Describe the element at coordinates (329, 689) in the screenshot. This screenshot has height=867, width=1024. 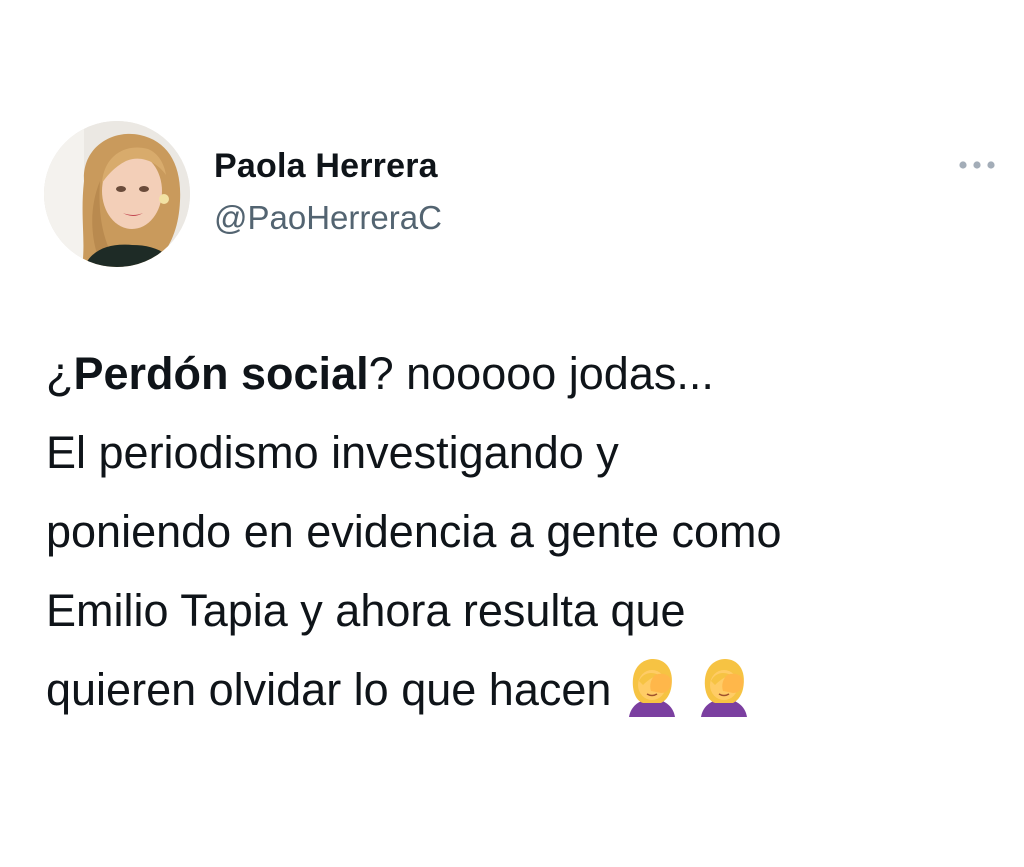
I see `tweet-line-text: quieren olvidar lo que hacen` at that location.